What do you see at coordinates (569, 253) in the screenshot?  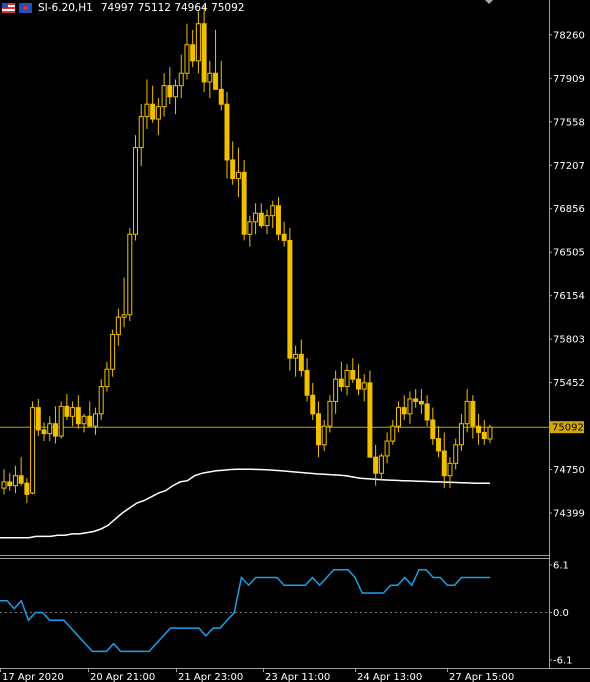 I see `price-tick-label: 76505` at bounding box center [569, 253].